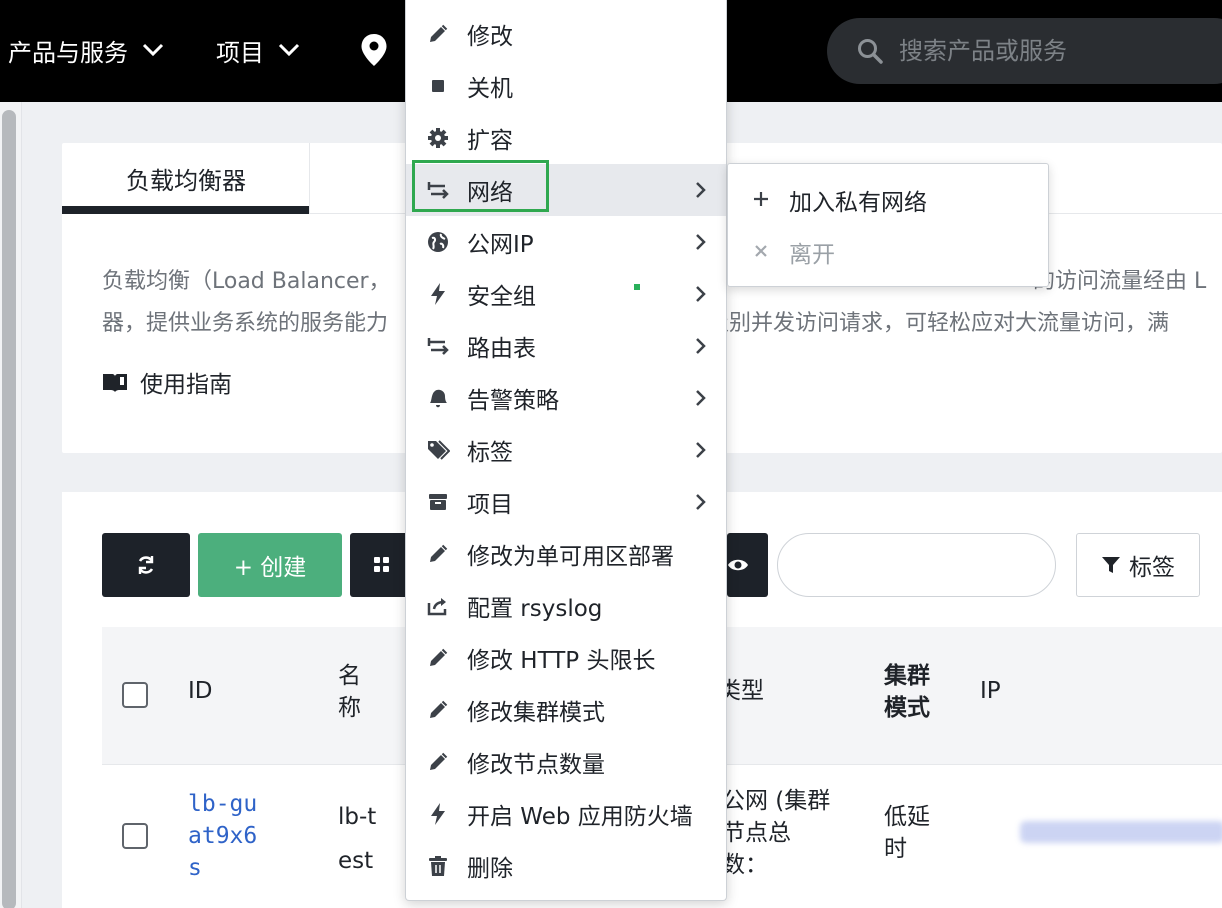 The image size is (1222, 908). I want to click on menu-item-cluster-mode: 修改集群模式, so click(566, 710).